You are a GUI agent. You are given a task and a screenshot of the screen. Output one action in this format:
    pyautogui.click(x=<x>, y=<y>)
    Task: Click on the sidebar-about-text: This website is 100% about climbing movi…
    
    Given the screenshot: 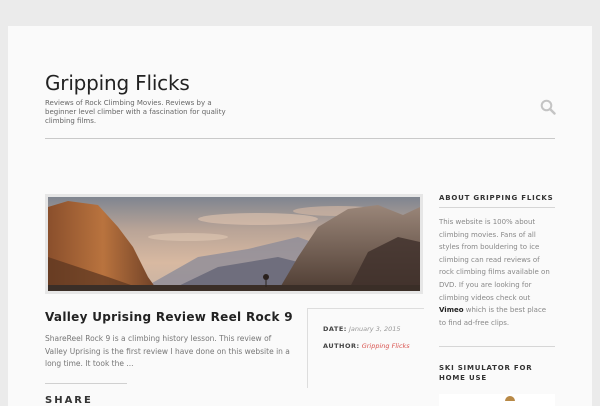 What is the action you would take?
    pyautogui.click(x=497, y=272)
    